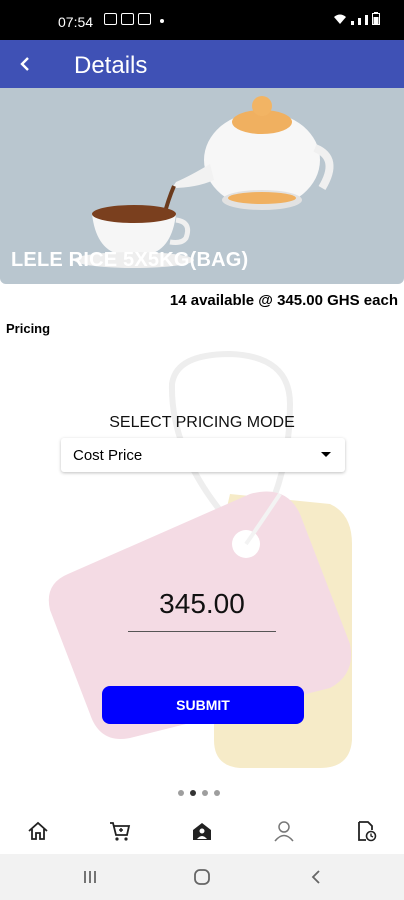 This screenshot has height=900, width=404. What do you see at coordinates (376, 18) in the screenshot?
I see `battery-icon` at bounding box center [376, 18].